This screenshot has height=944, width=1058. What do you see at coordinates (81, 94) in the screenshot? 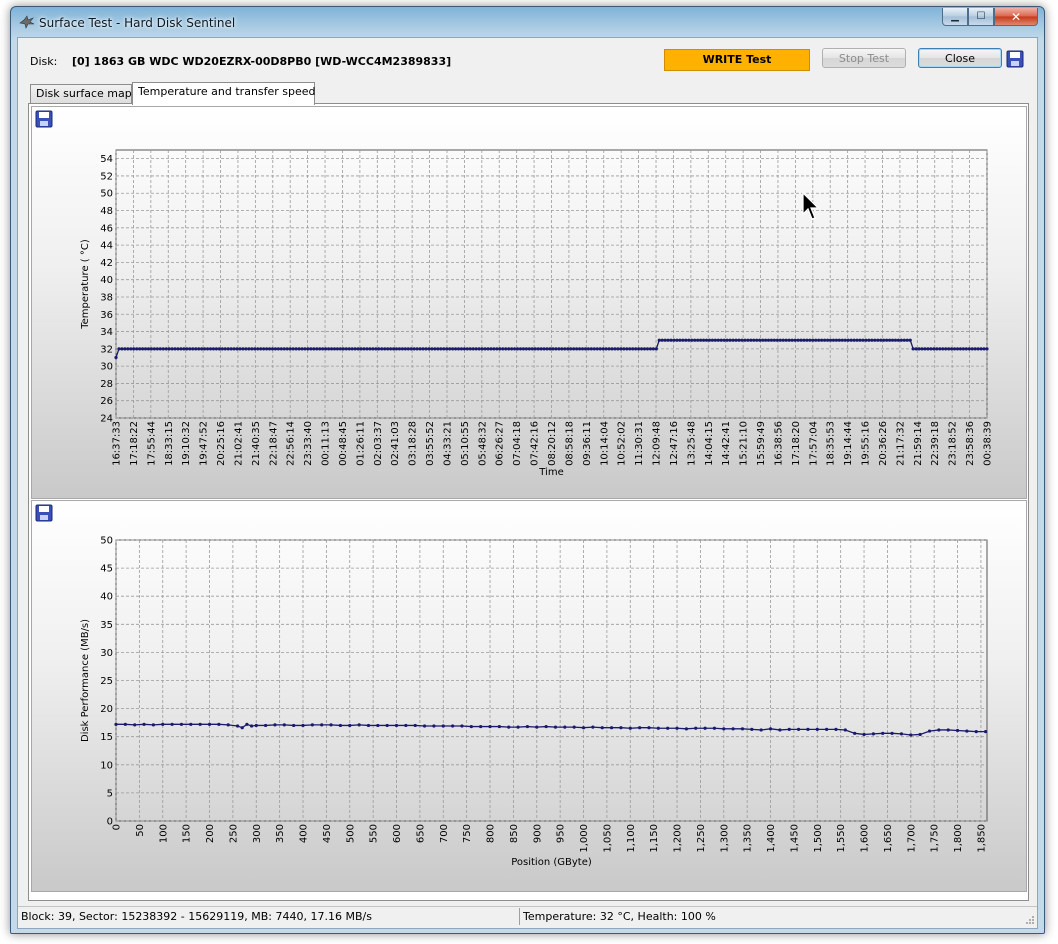
I see `tab-disk-surface-map: Disk surface map` at bounding box center [81, 94].